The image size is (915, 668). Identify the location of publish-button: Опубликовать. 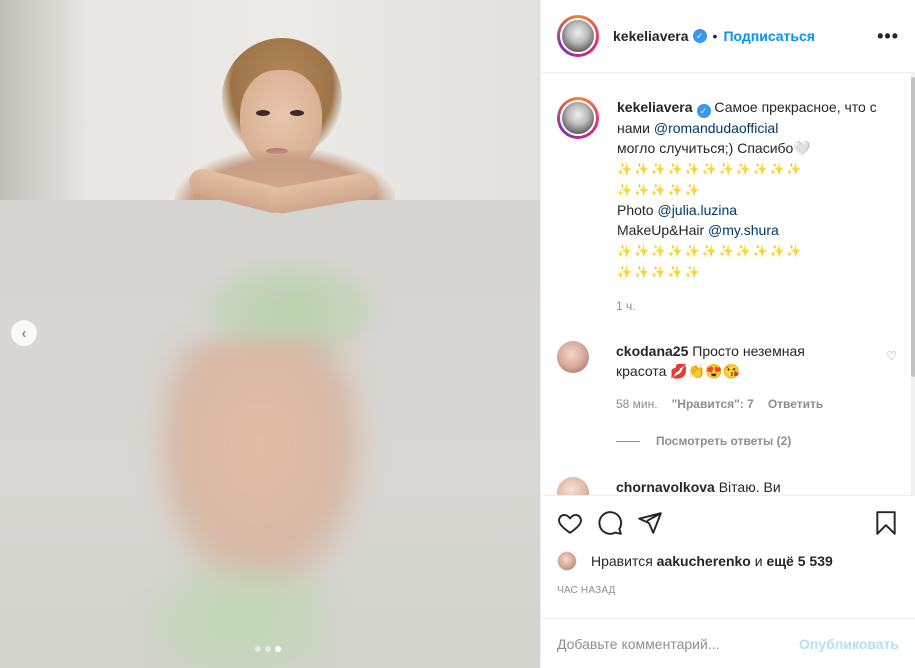
(849, 644).